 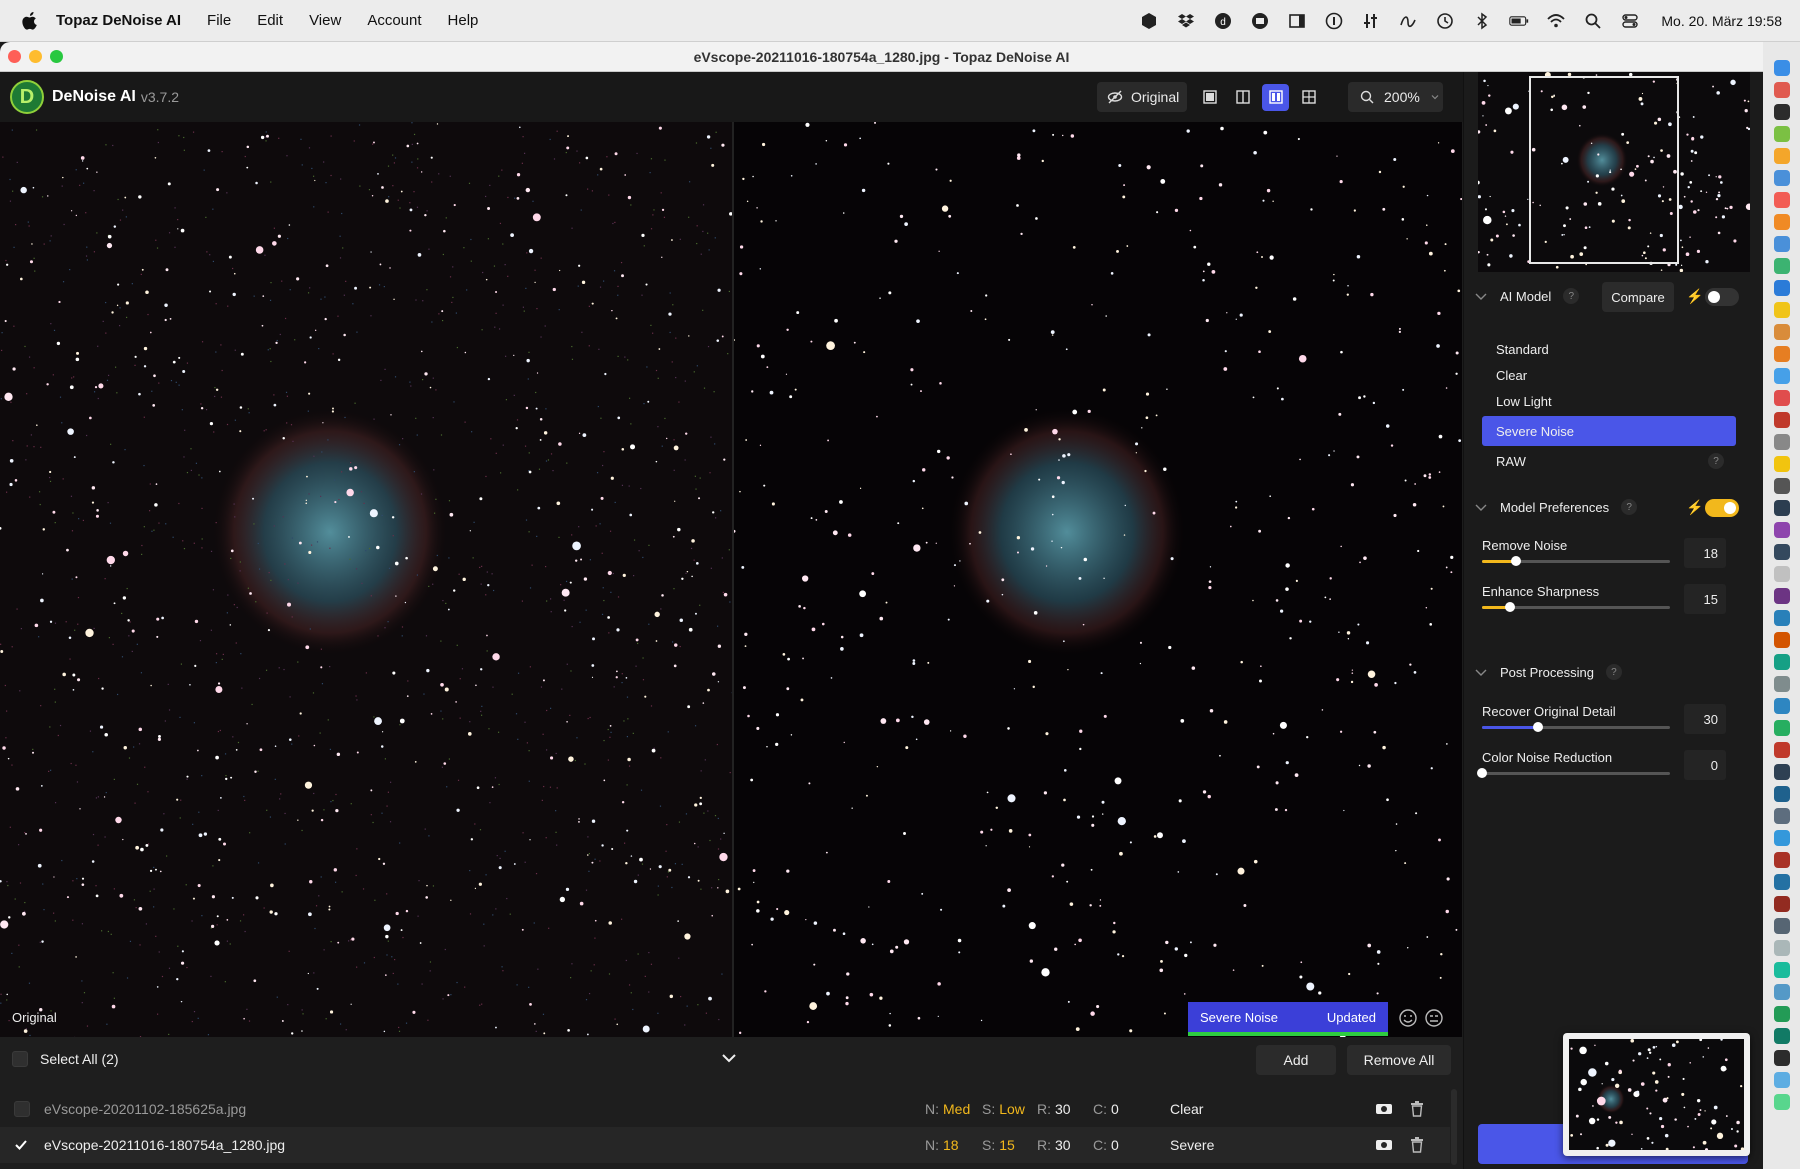 What do you see at coordinates (1445, 21) in the screenshot?
I see `time-machine-icon` at bounding box center [1445, 21].